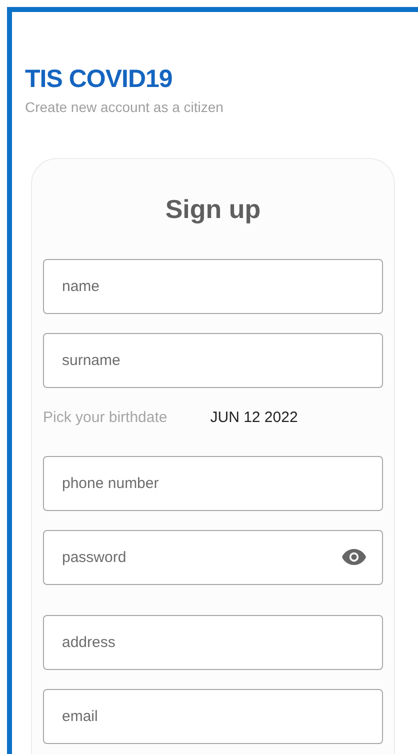  Describe the element at coordinates (98, 79) in the screenshot. I see `app-title: TIS COVID19` at that location.